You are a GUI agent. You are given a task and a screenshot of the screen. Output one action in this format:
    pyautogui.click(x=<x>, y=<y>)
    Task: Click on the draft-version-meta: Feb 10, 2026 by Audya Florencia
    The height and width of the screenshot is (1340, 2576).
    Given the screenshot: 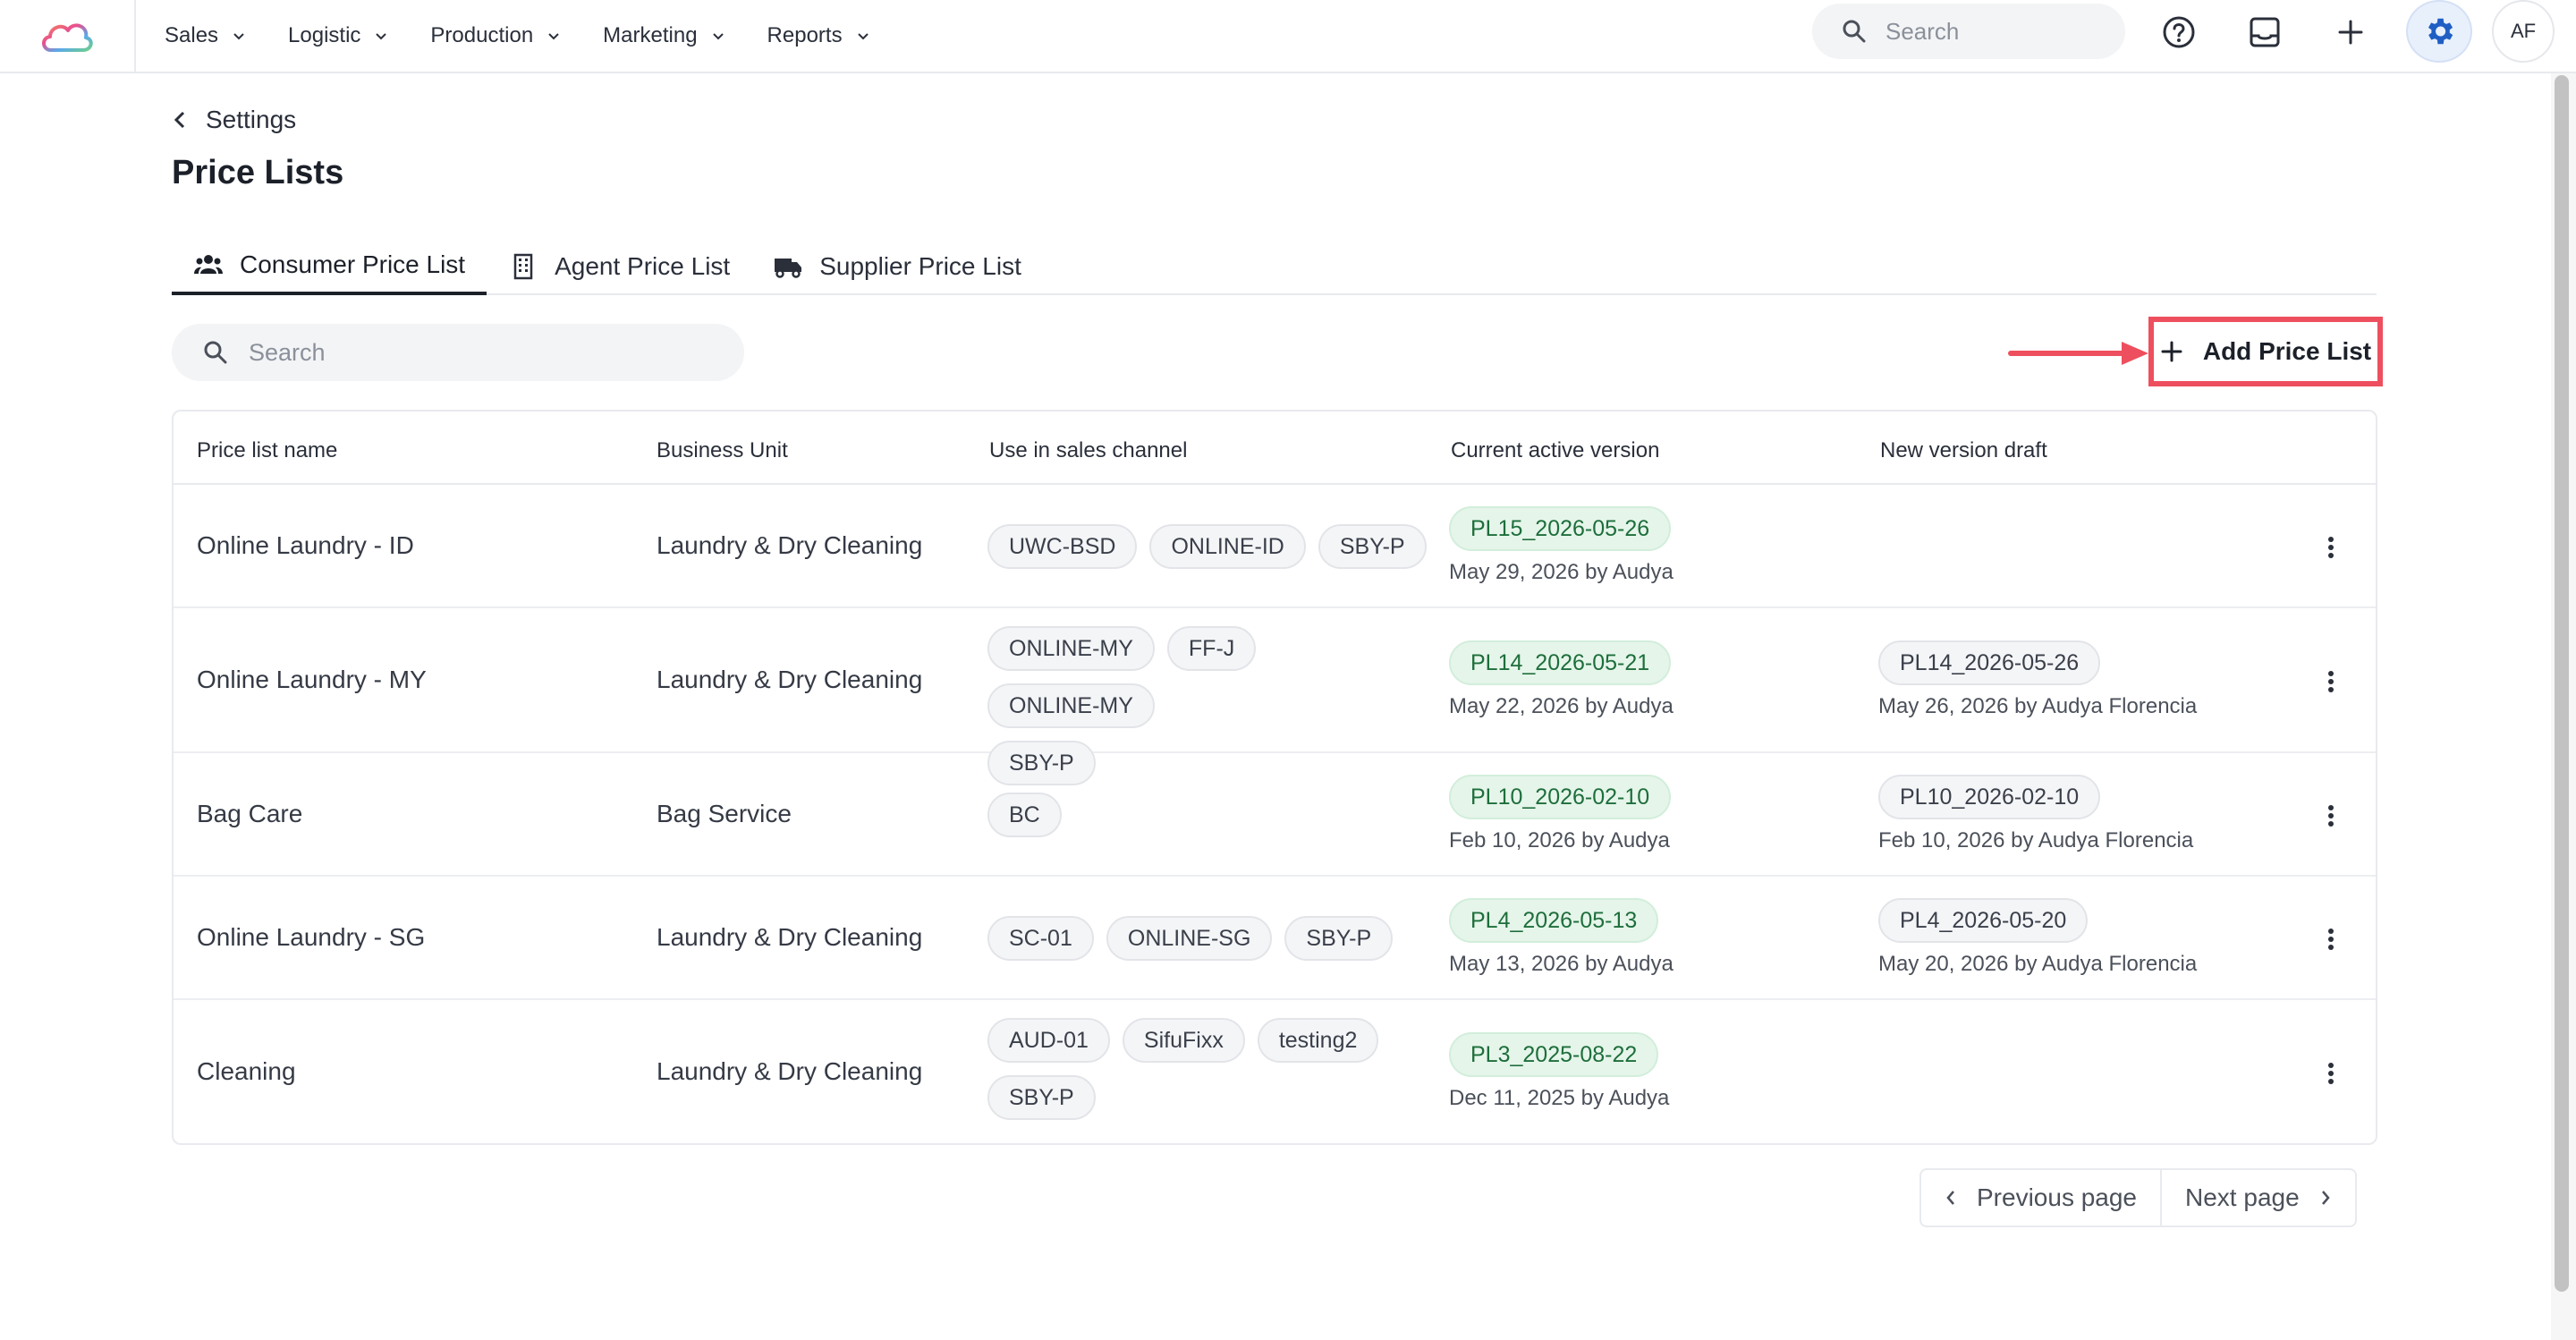 What is the action you would take?
    pyautogui.click(x=2036, y=840)
    